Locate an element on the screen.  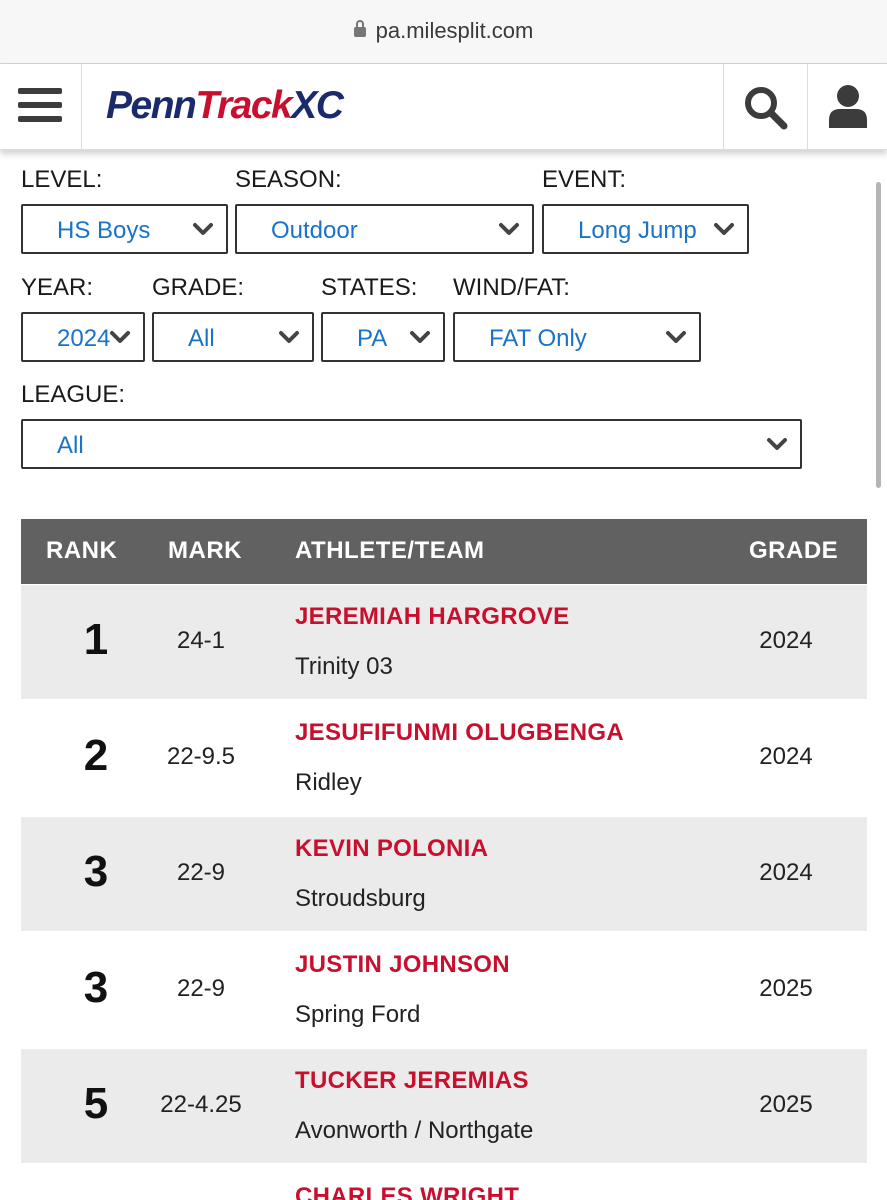
lock-icon is located at coordinates (359, 28).